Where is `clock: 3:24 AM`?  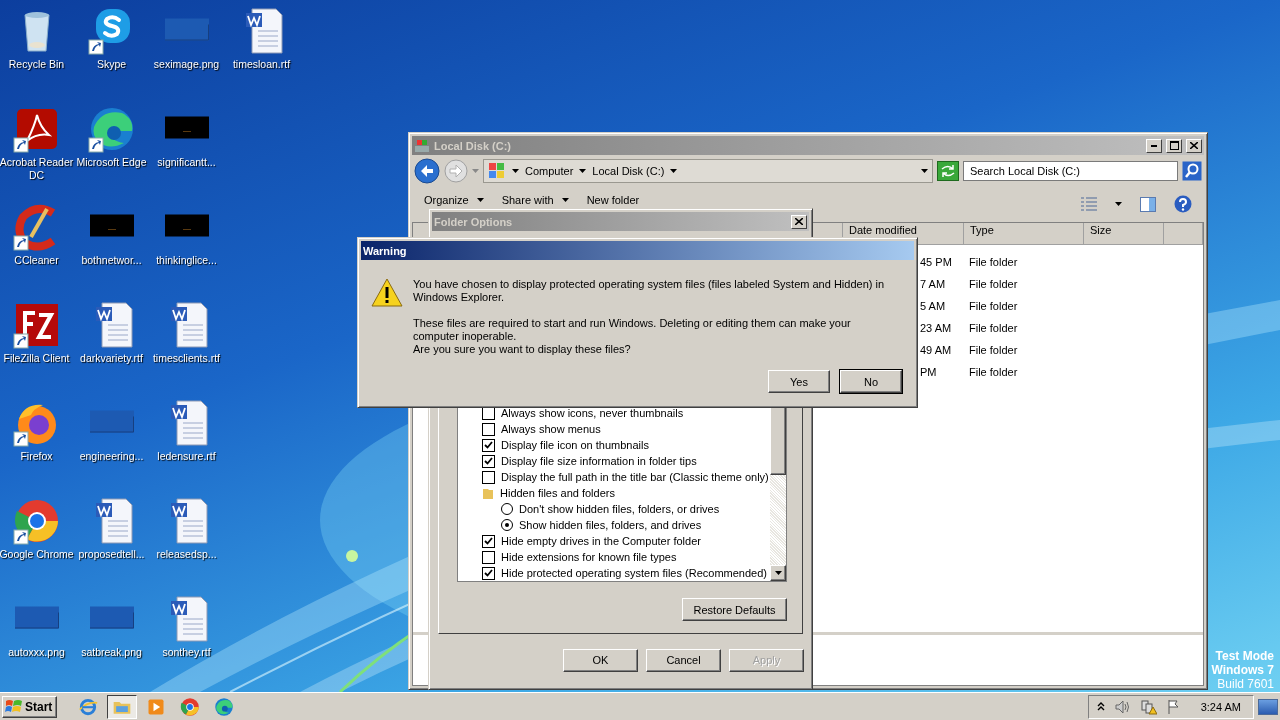
clock: 3:24 AM is located at coordinates (1220, 706).